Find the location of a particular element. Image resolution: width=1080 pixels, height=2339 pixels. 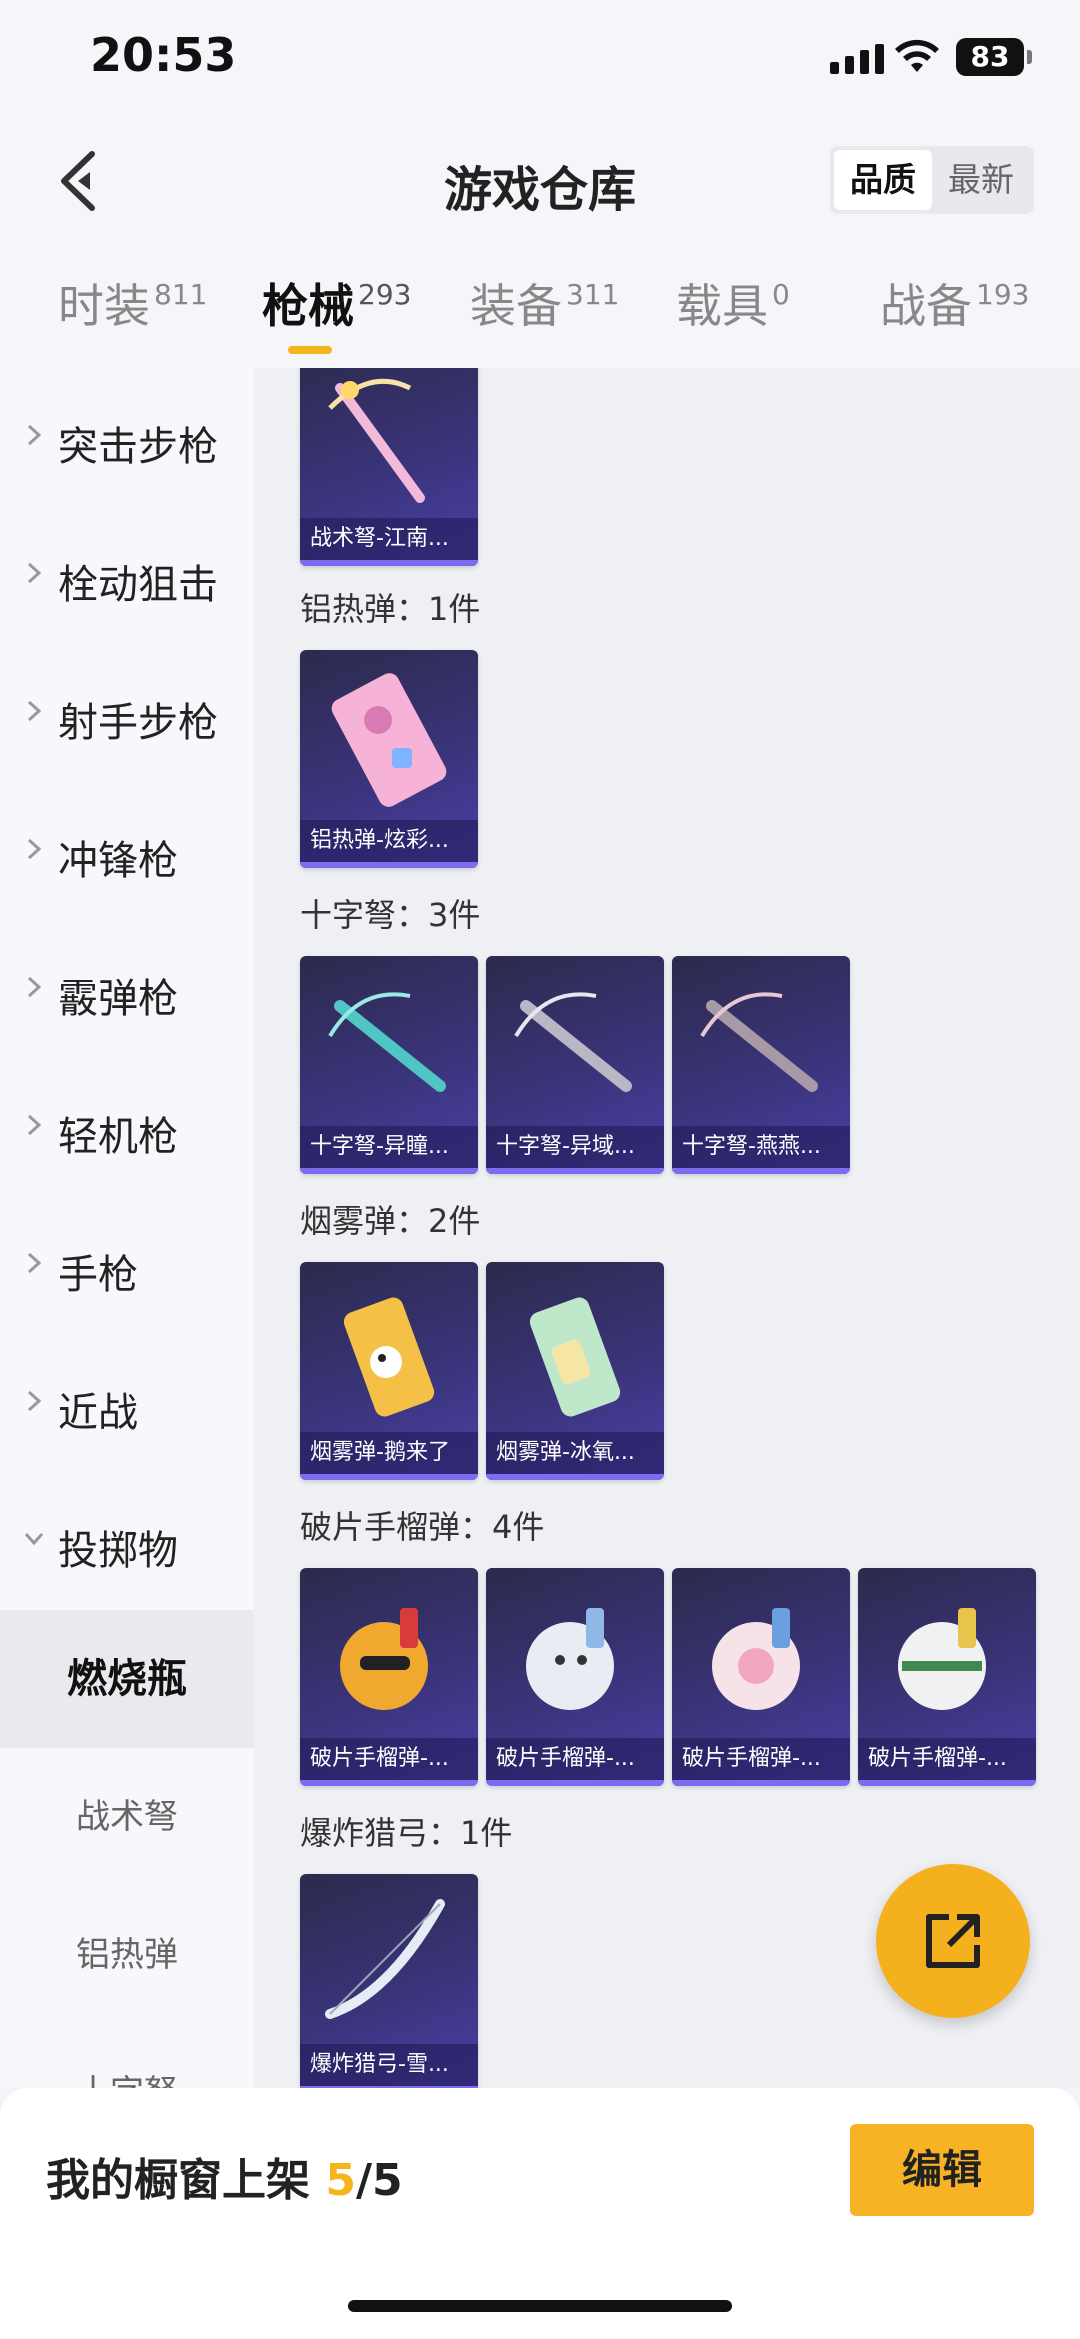

group-label: 破片手榴弹：4件 is located at coordinates (422, 1527).